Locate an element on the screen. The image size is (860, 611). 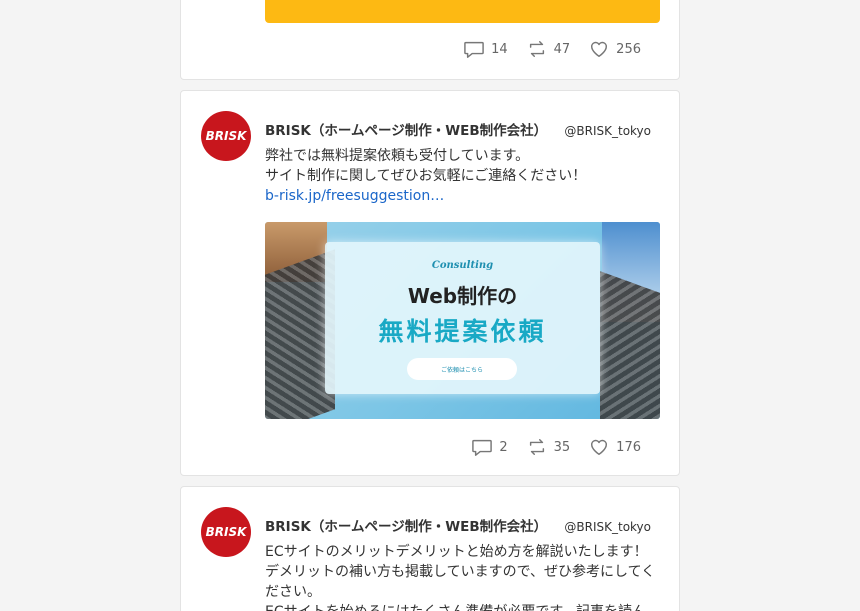
tweet-text-line: ECサイトを始めるにはたくさん準備が必要です。記事を読ん is located at coordinates (463, 606).